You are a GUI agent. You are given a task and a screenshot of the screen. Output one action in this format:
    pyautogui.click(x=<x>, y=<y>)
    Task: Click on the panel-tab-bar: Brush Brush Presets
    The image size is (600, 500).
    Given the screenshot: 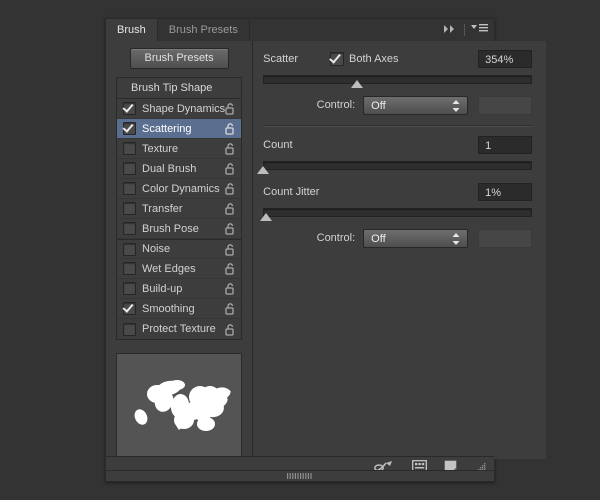 What is the action you would take?
    pyautogui.click(x=300, y=30)
    